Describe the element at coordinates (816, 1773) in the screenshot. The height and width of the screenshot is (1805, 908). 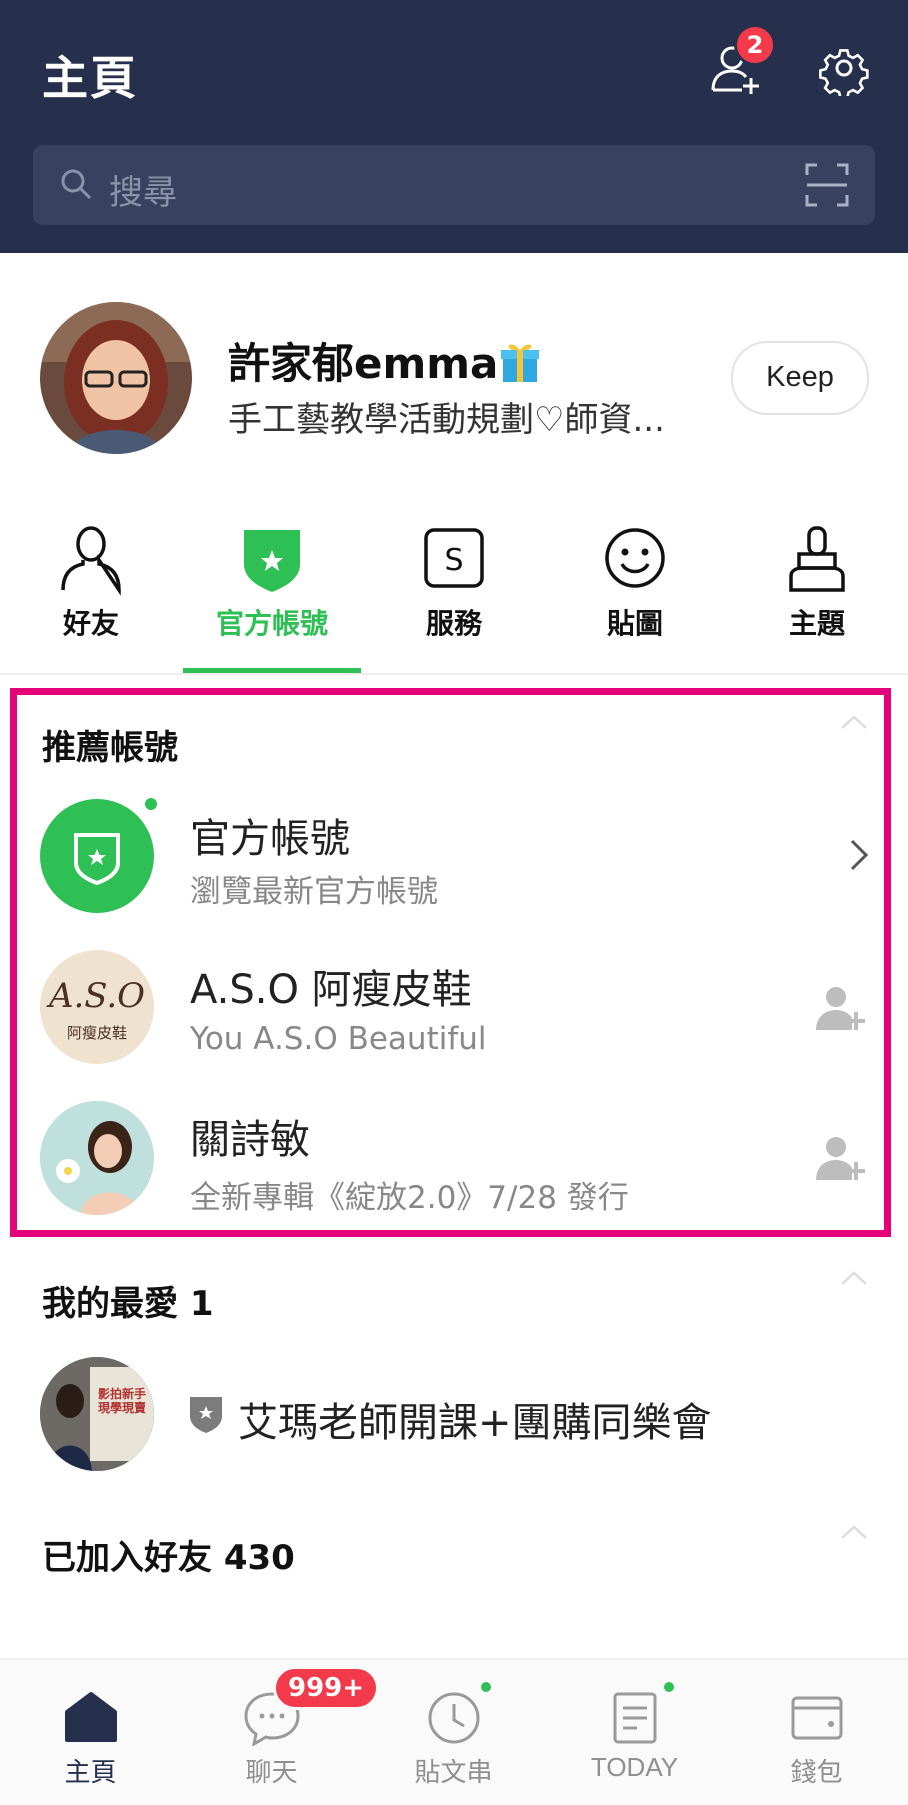
I see `nav-label: 錢包` at that location.